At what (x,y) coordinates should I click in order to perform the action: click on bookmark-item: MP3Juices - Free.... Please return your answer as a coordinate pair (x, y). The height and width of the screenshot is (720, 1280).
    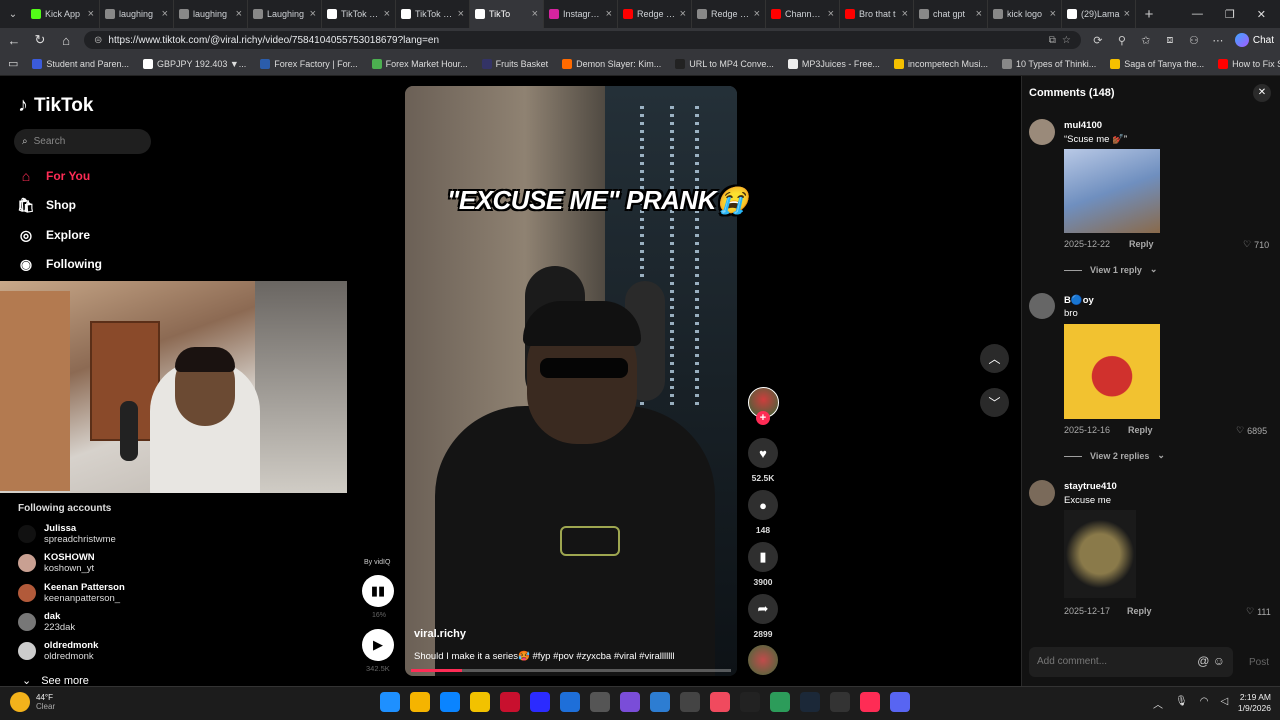
    Looking at the image, I should click on (833, 63).